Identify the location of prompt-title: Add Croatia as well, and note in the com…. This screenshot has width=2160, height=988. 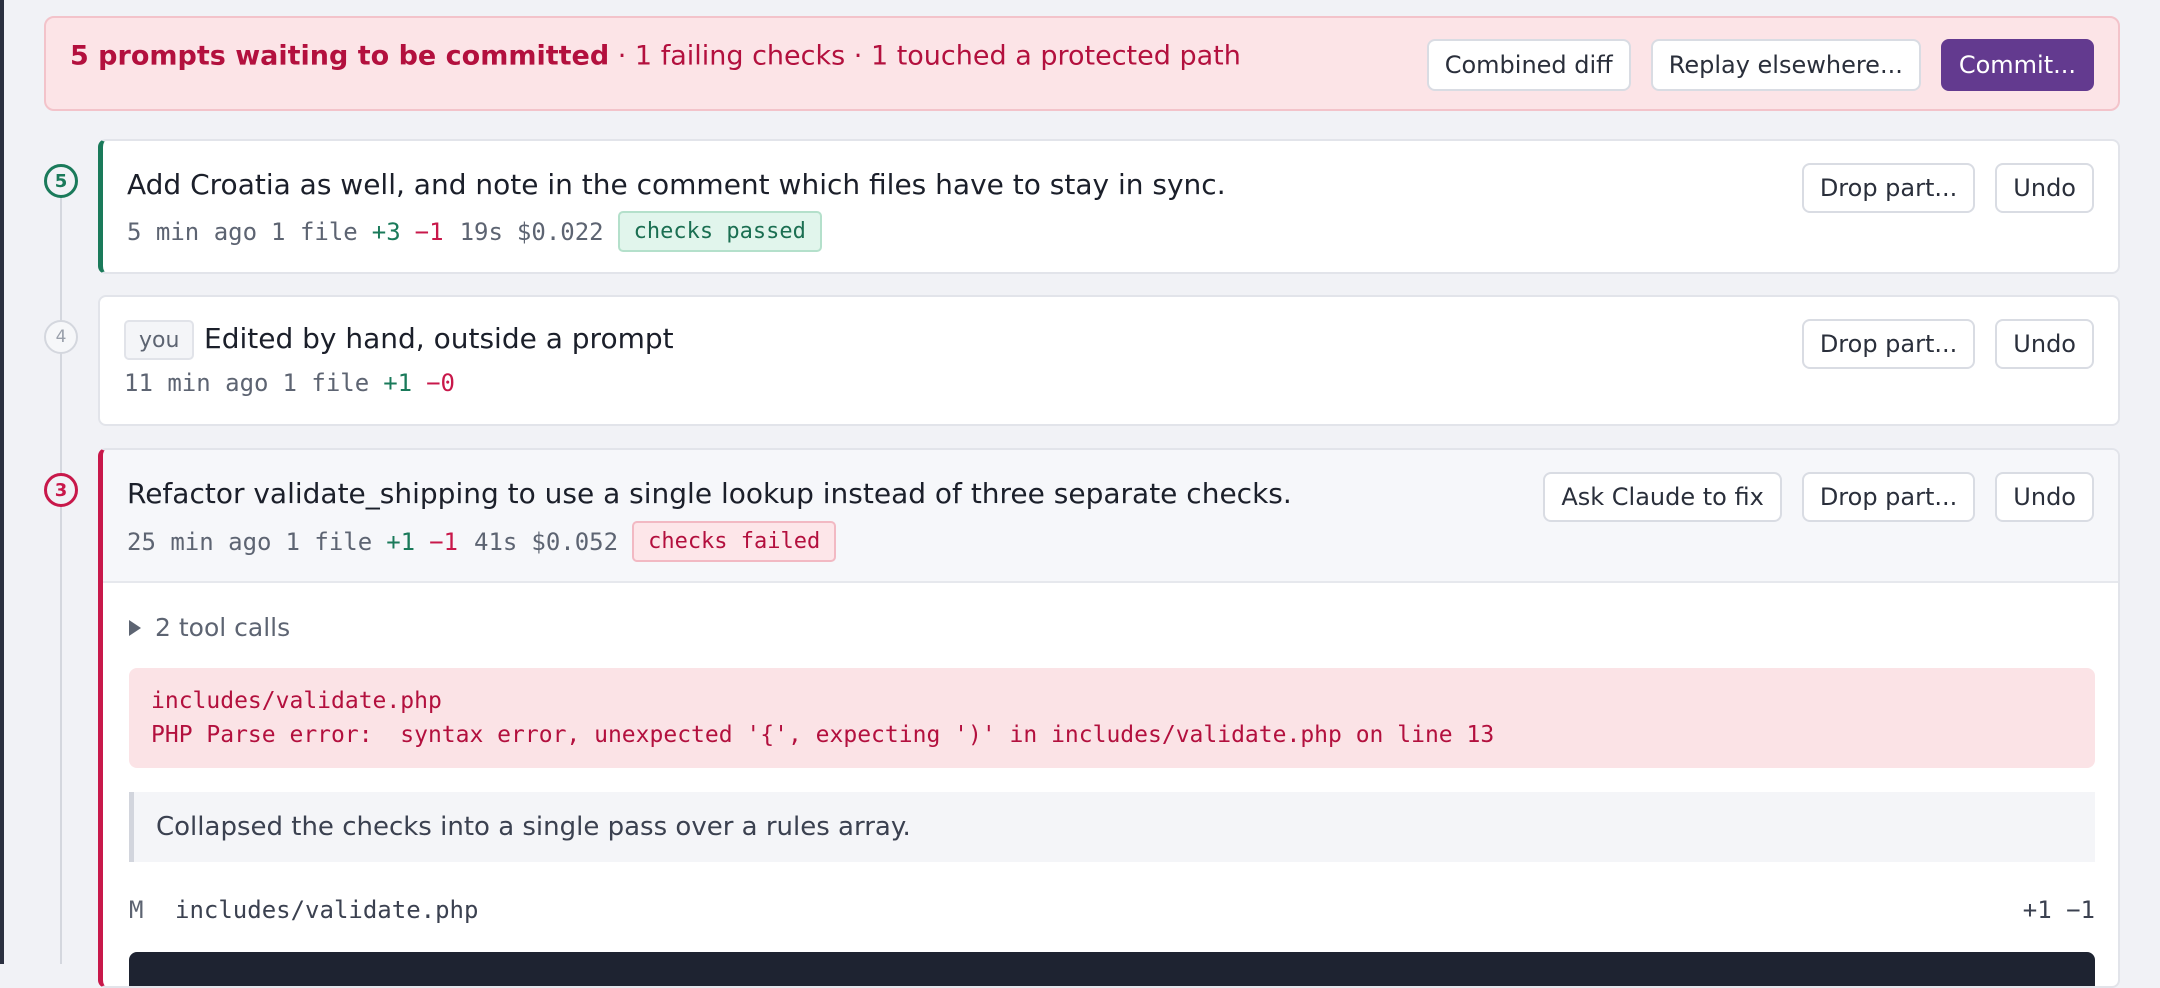
(676, 184).